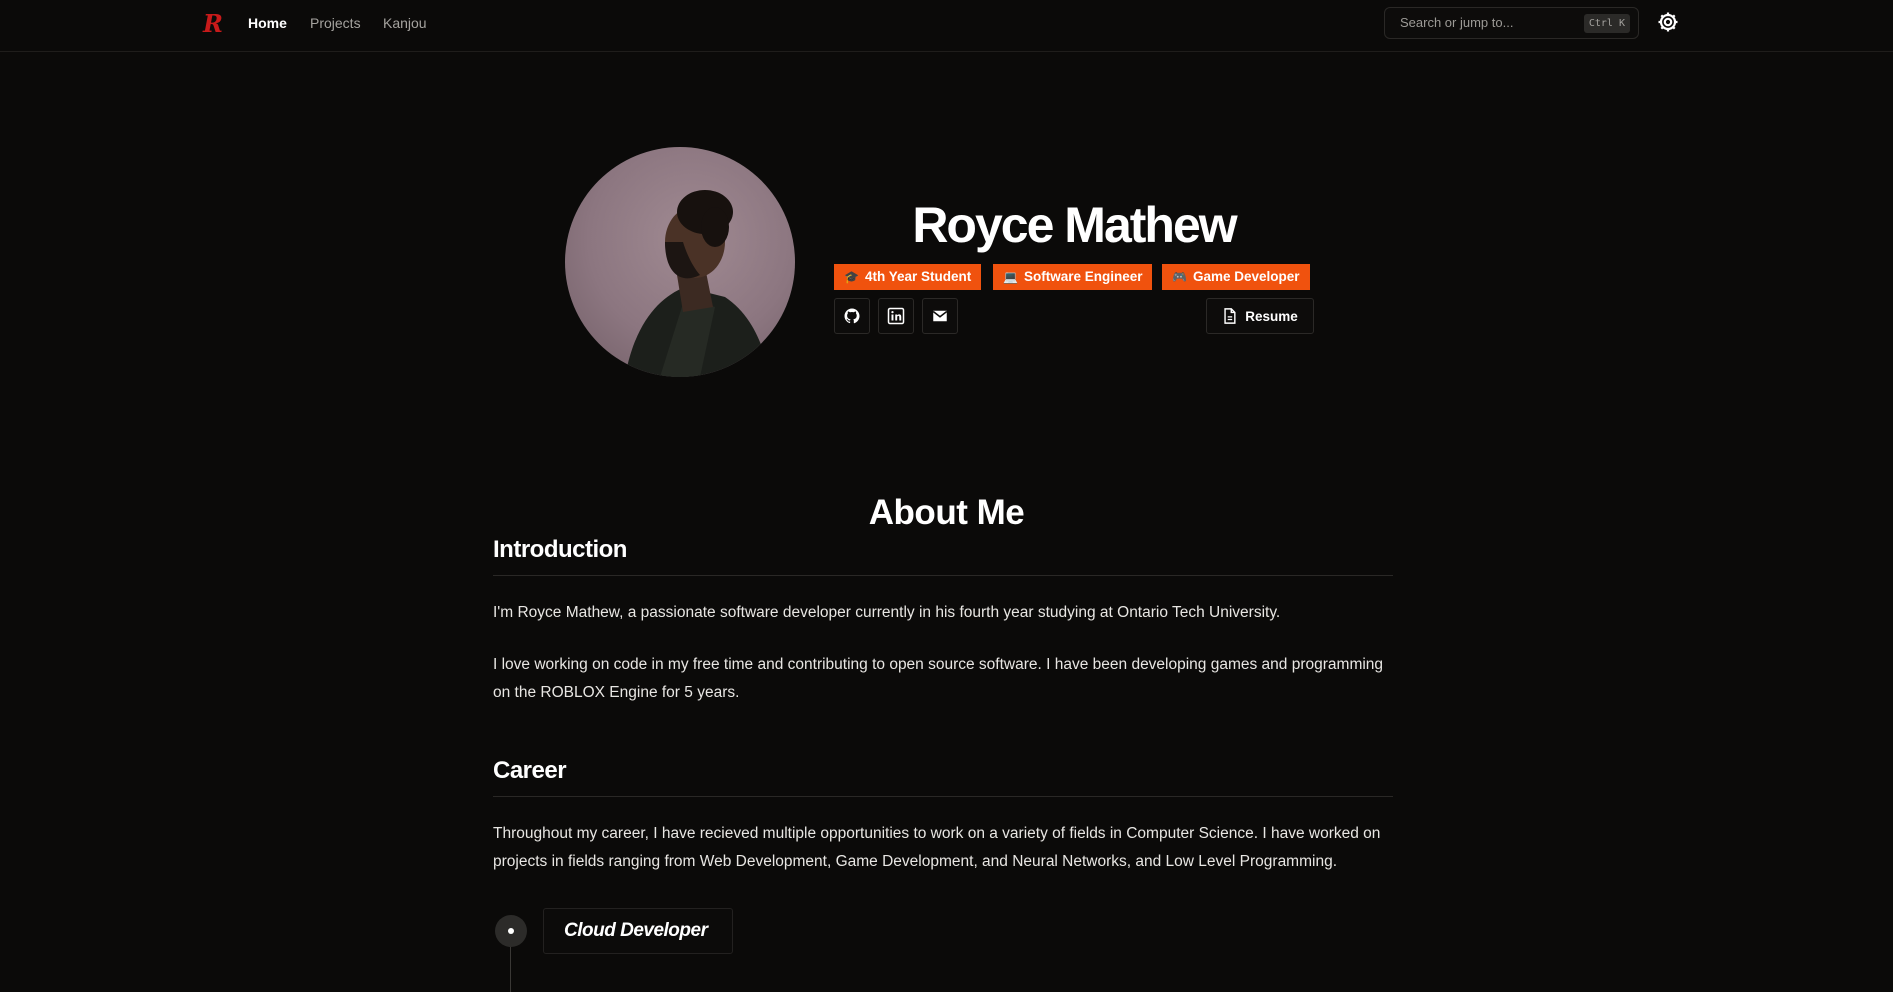 The height and width of the screenshot is (992, 1893). I want to click on badge-software-engineer: 💻 Software Engineer, so click(1073, 277).